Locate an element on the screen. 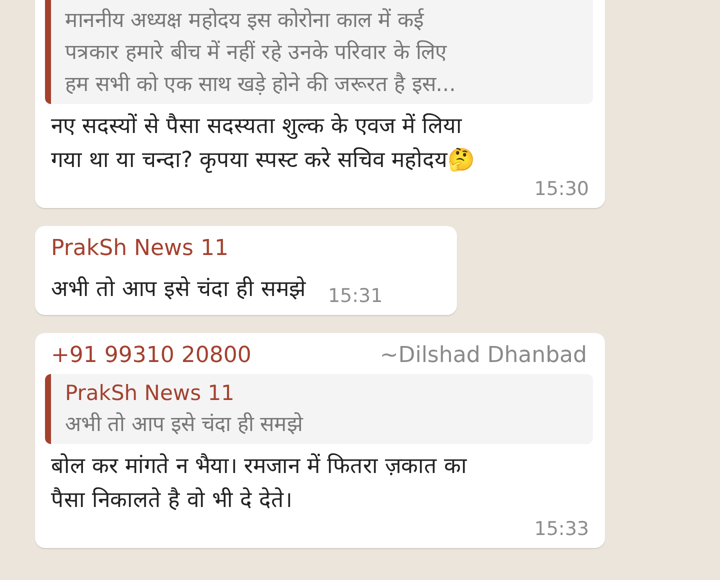 This screenshot has height=580, width=720. message-text: नए सदस्यों से पैसा सदस्यता शुल्क के एवज में लिया गया था या चन्दा? कृपया स्पस्ट करे सचिव महोदय🤔 is located at coordinates (263, 143).